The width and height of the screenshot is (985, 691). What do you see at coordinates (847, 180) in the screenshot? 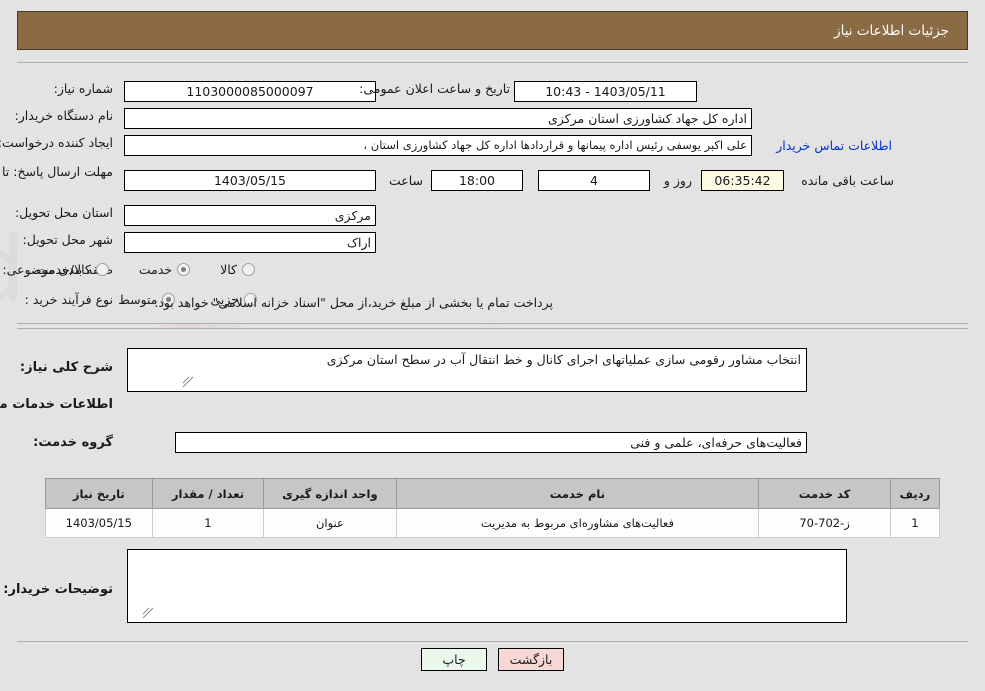
I see `remaining-hours-label: ساعت باقی مانده` at bounding box center [847, 180].